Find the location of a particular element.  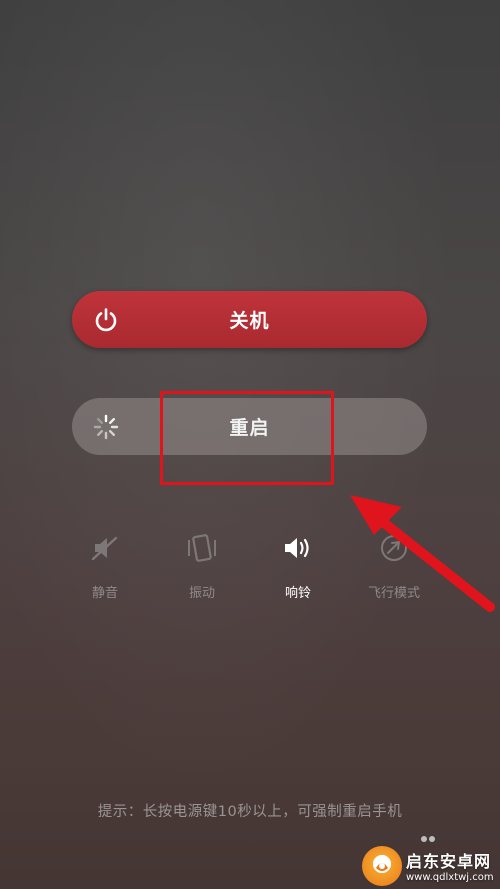

mode-ring-label: 响铃 is located at coordinates (297, 593).